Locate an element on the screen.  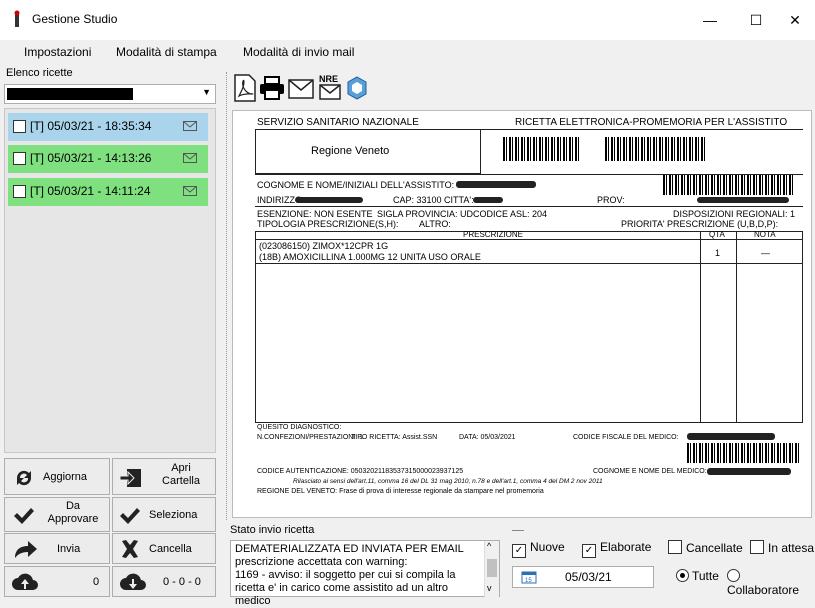
cap-label: CAP: 33100 CITTA': is located at coordinates (433, 200).